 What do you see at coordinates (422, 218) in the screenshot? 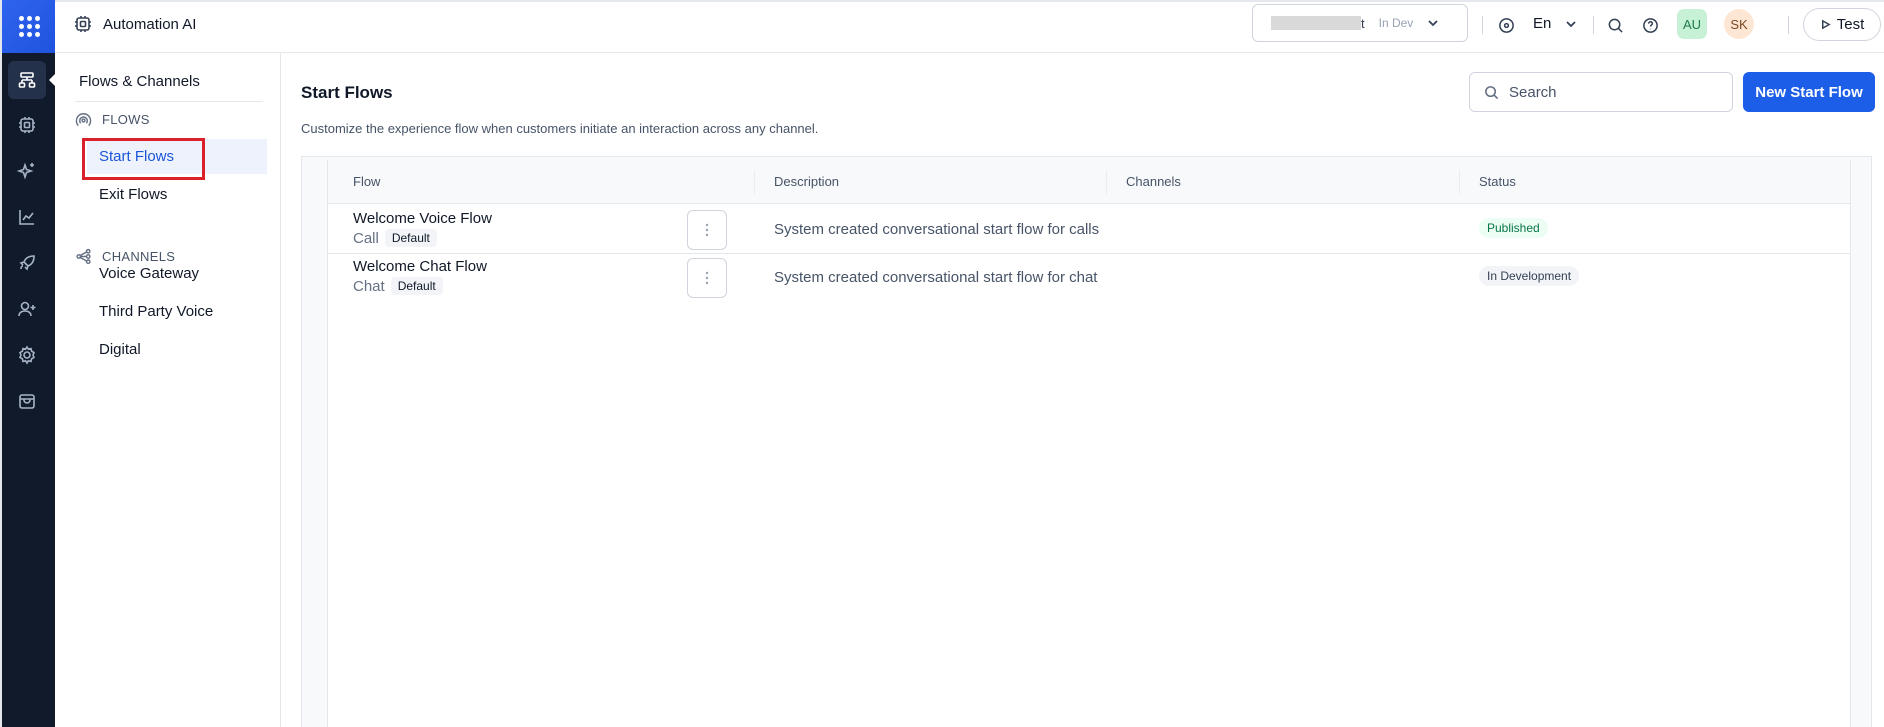
I see `flow-name: Welcome Voice Flow` at bounding box center [422, 218].